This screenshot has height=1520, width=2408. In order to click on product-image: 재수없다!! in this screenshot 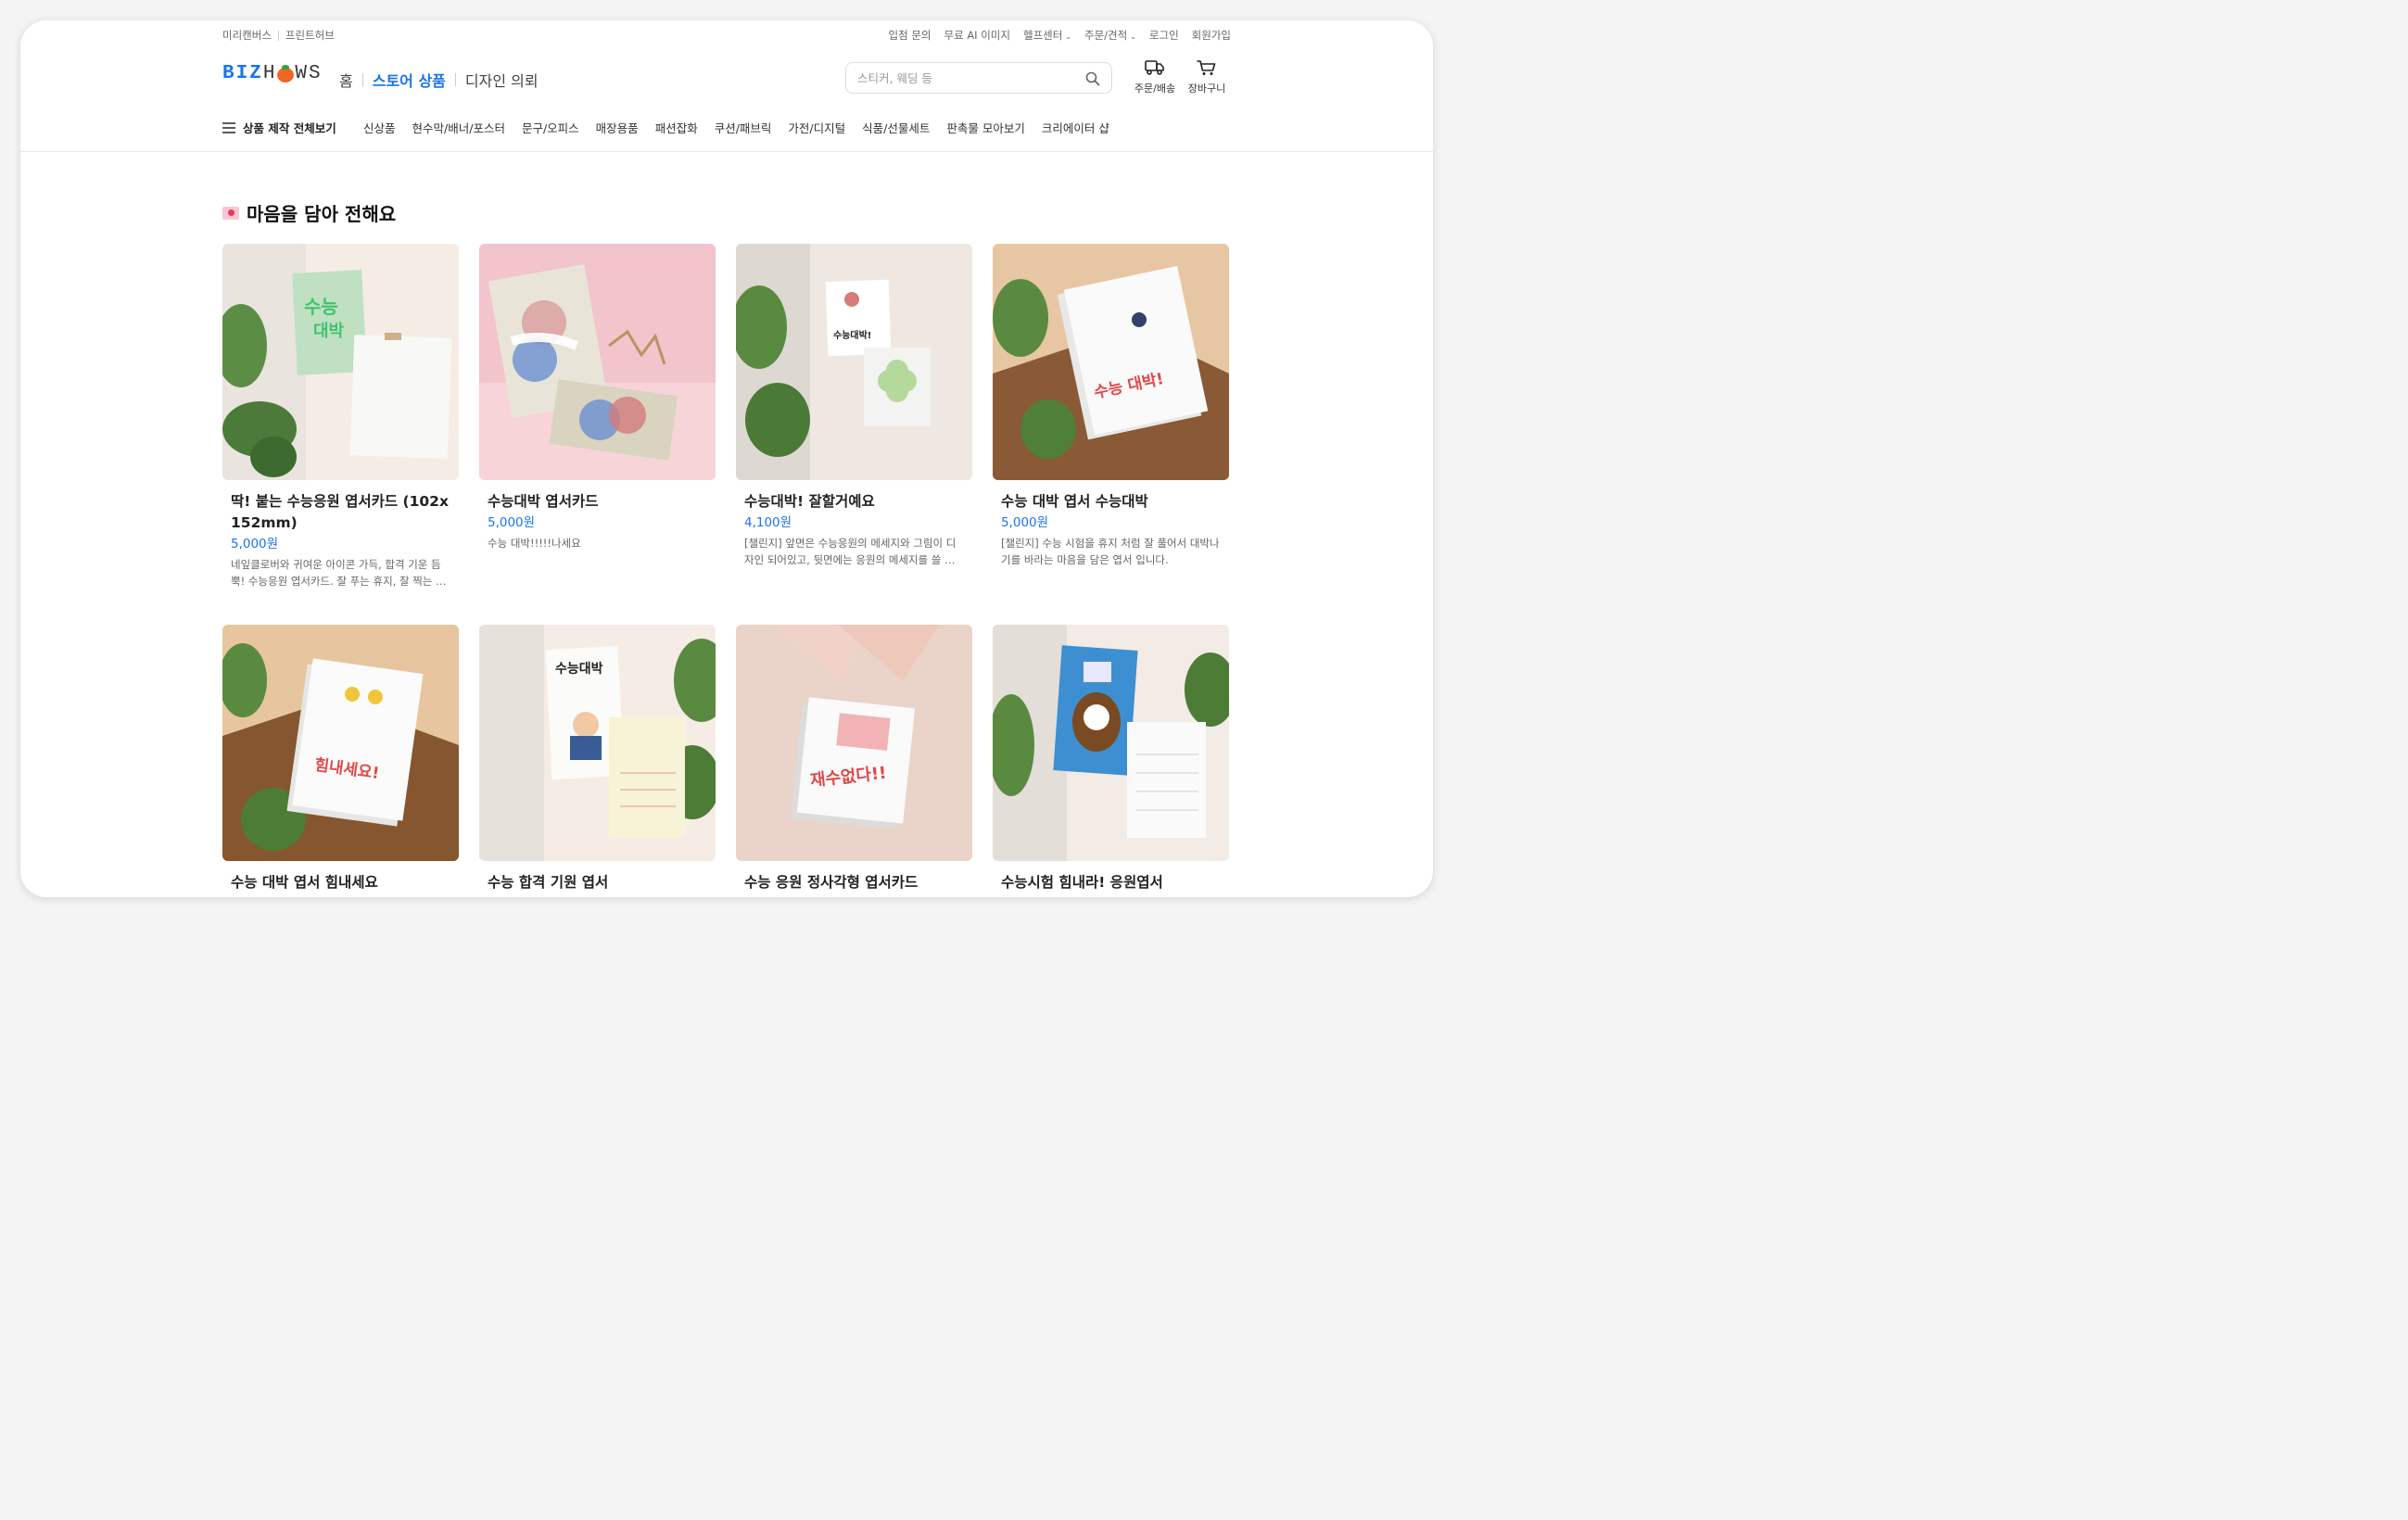, I will do `click(854, 743)`.